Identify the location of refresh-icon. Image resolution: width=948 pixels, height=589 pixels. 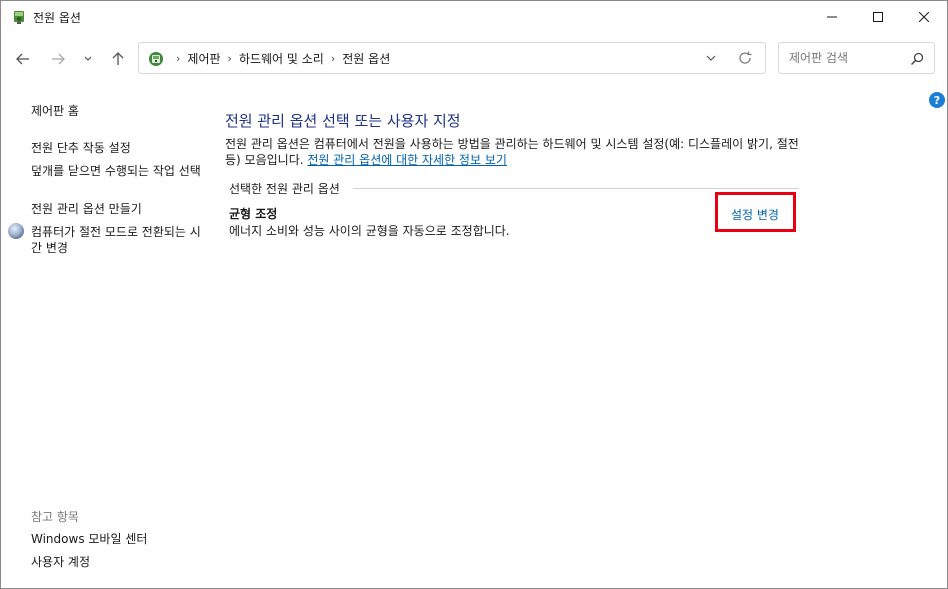
(745, 57).